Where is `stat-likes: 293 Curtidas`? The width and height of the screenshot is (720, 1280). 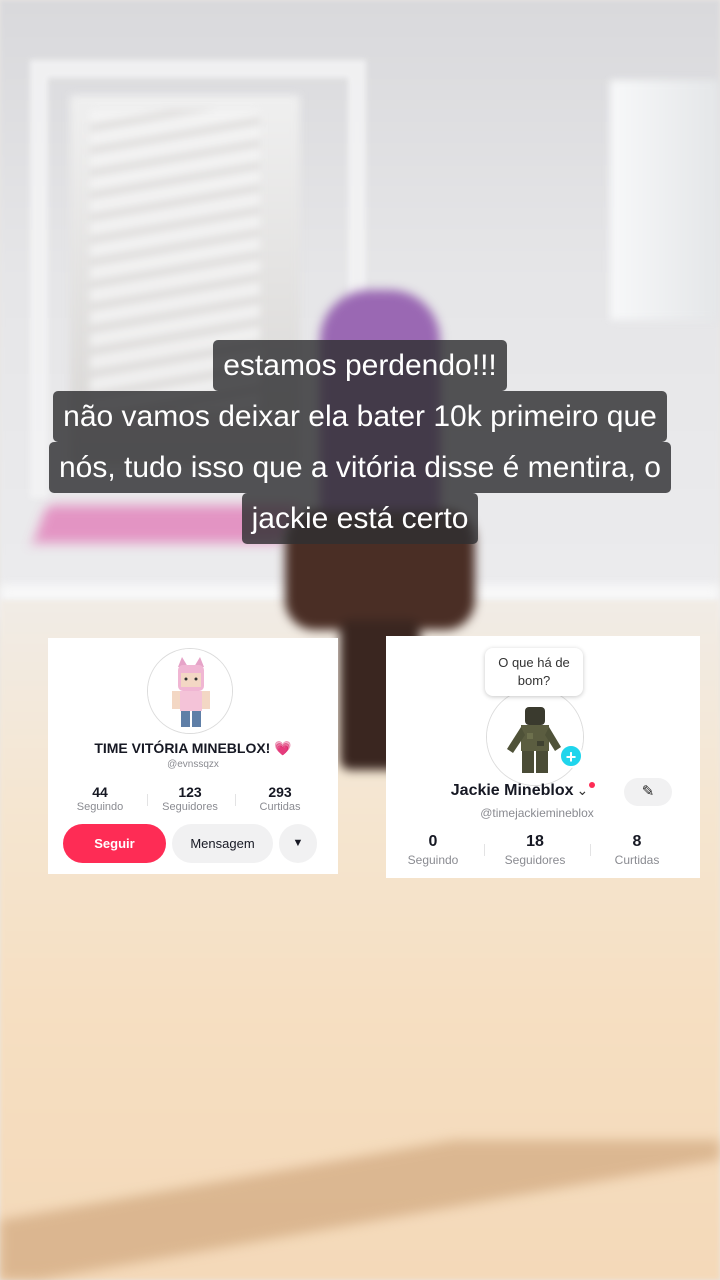
stat-likes: 293 Curtidas is located at coordinates (280, 798).